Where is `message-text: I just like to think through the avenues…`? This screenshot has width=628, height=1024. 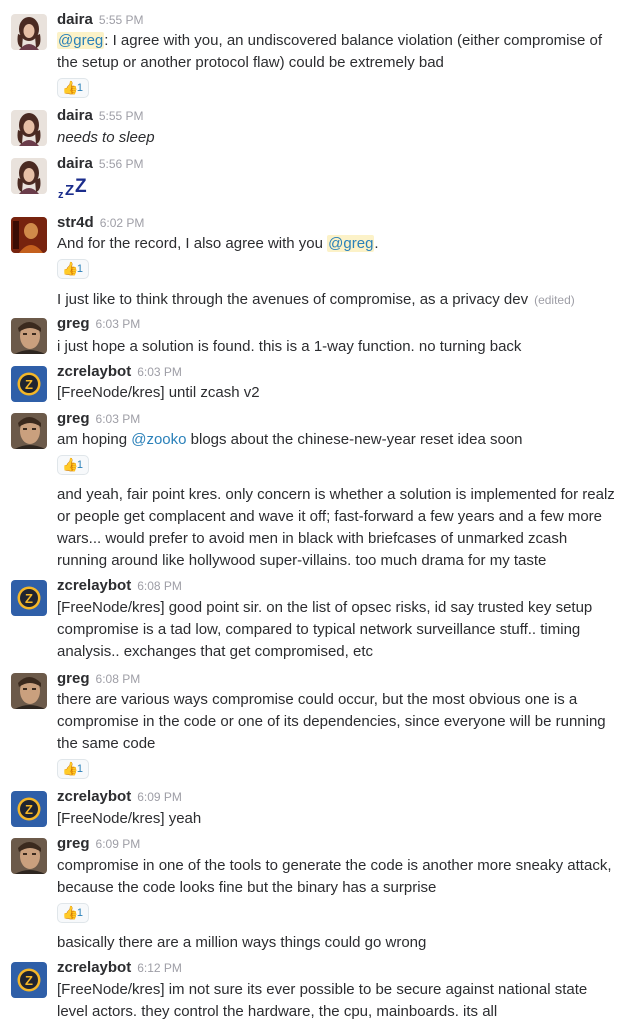 message-text: I just like to think through the avenues… is located at coordinates (316, 299).